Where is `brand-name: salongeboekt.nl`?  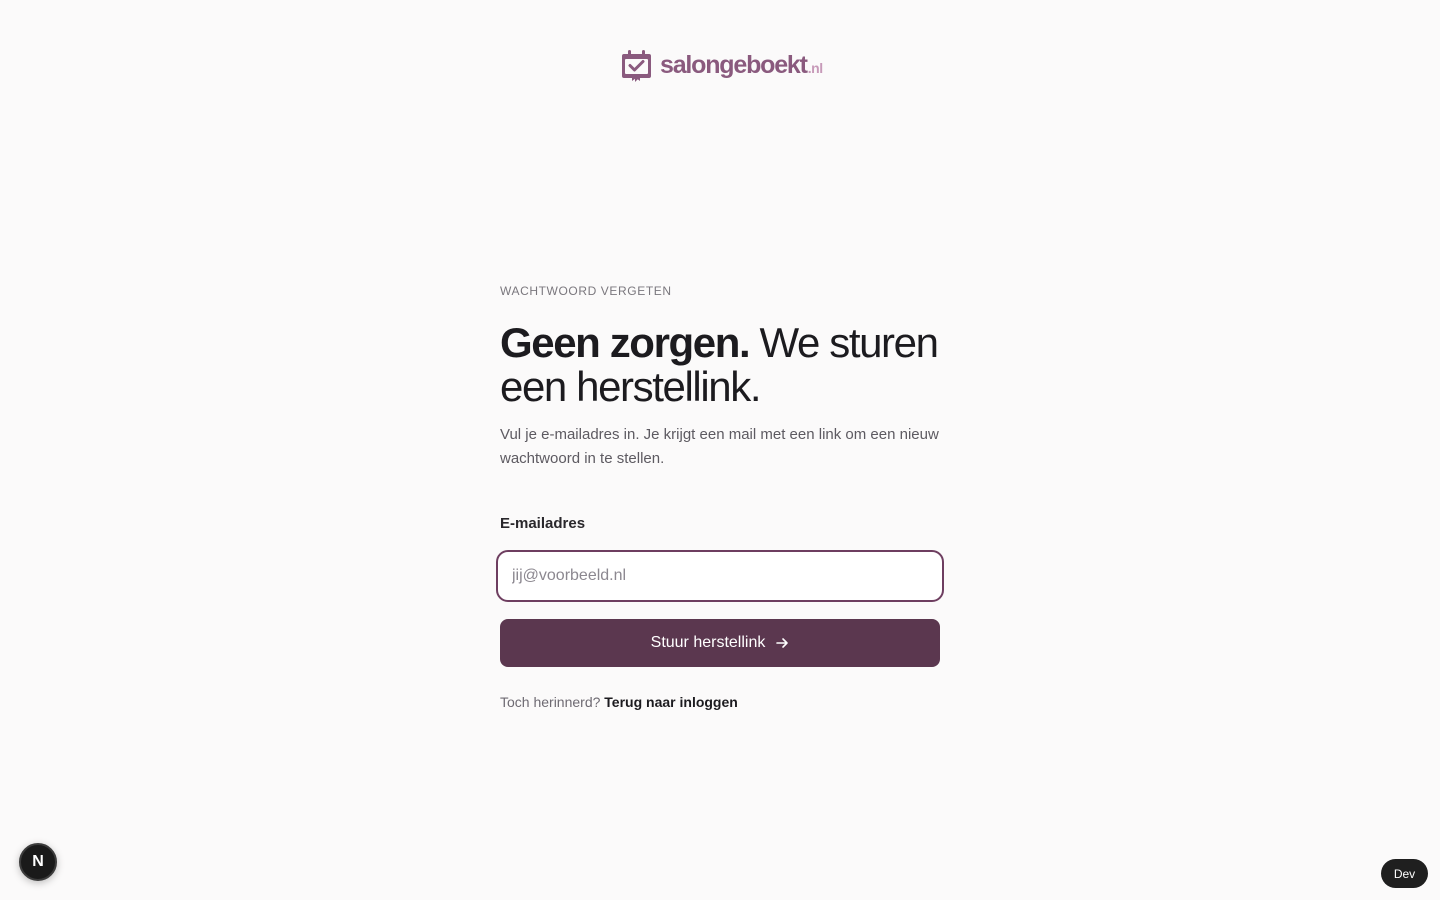 brand-name: salongeboekt.nl is located at coordinates (741, 64).